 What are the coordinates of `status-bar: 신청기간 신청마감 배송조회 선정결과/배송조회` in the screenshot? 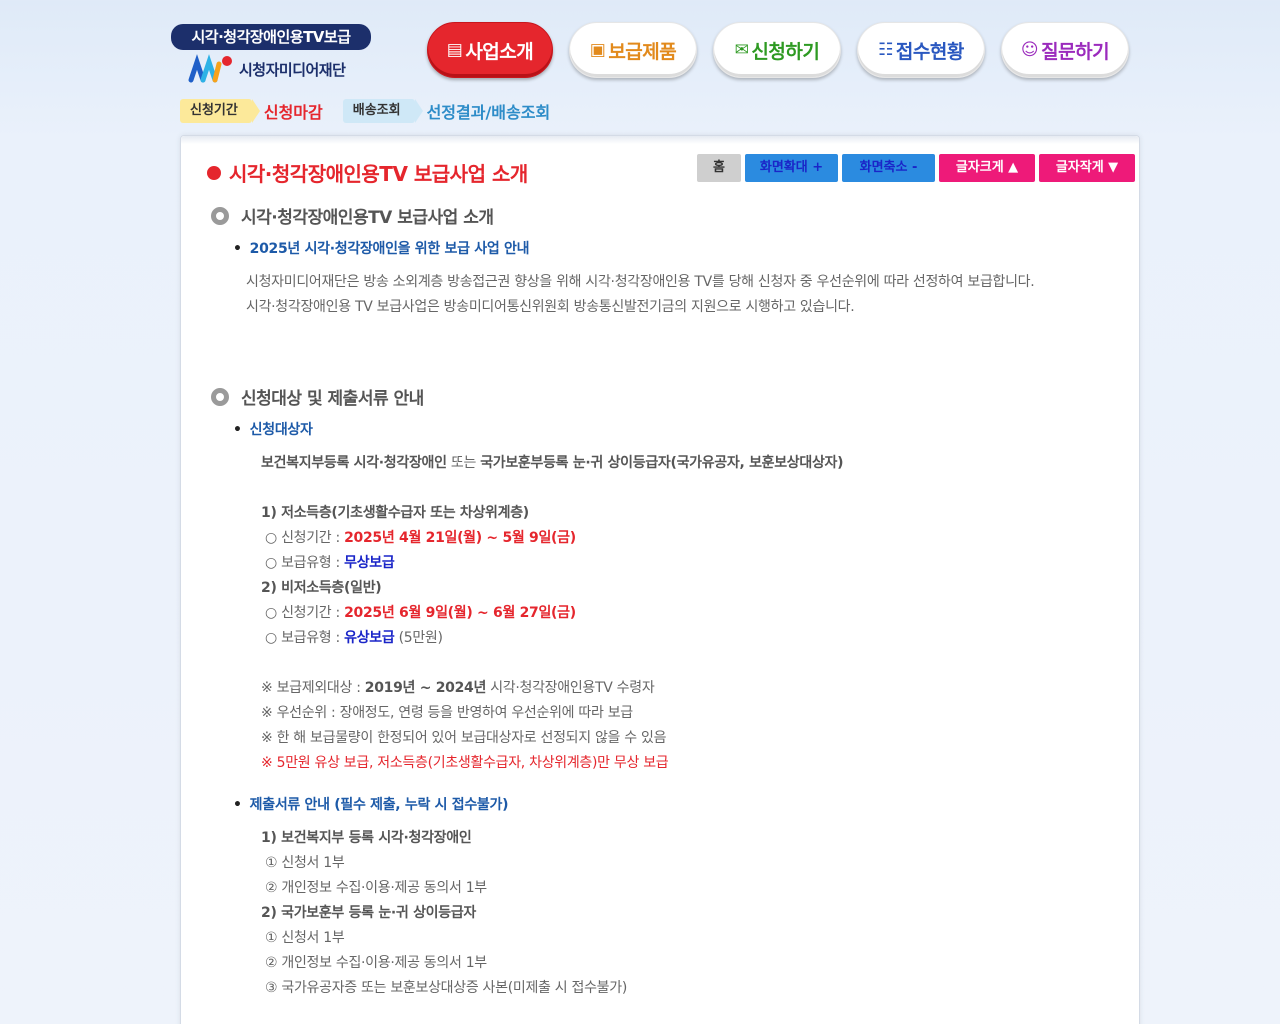 It's located at (375, 111).